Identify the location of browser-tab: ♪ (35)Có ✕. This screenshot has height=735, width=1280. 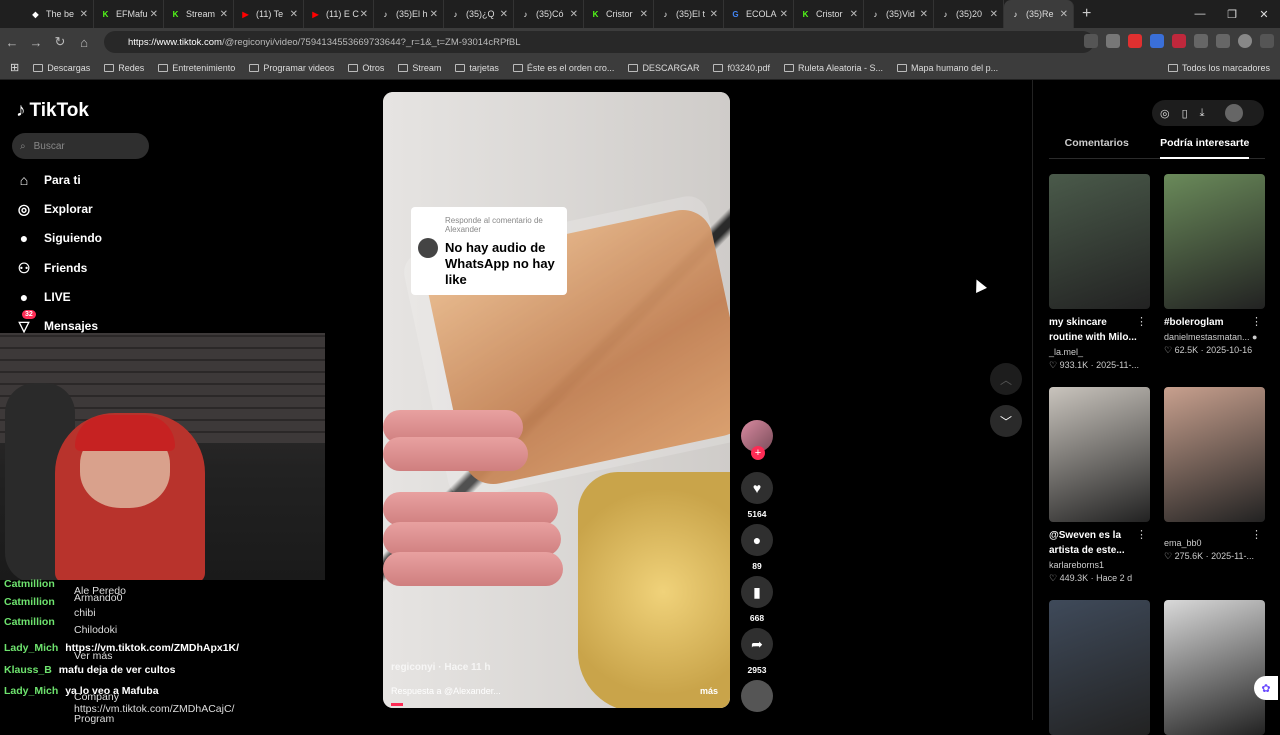
(549, 14).